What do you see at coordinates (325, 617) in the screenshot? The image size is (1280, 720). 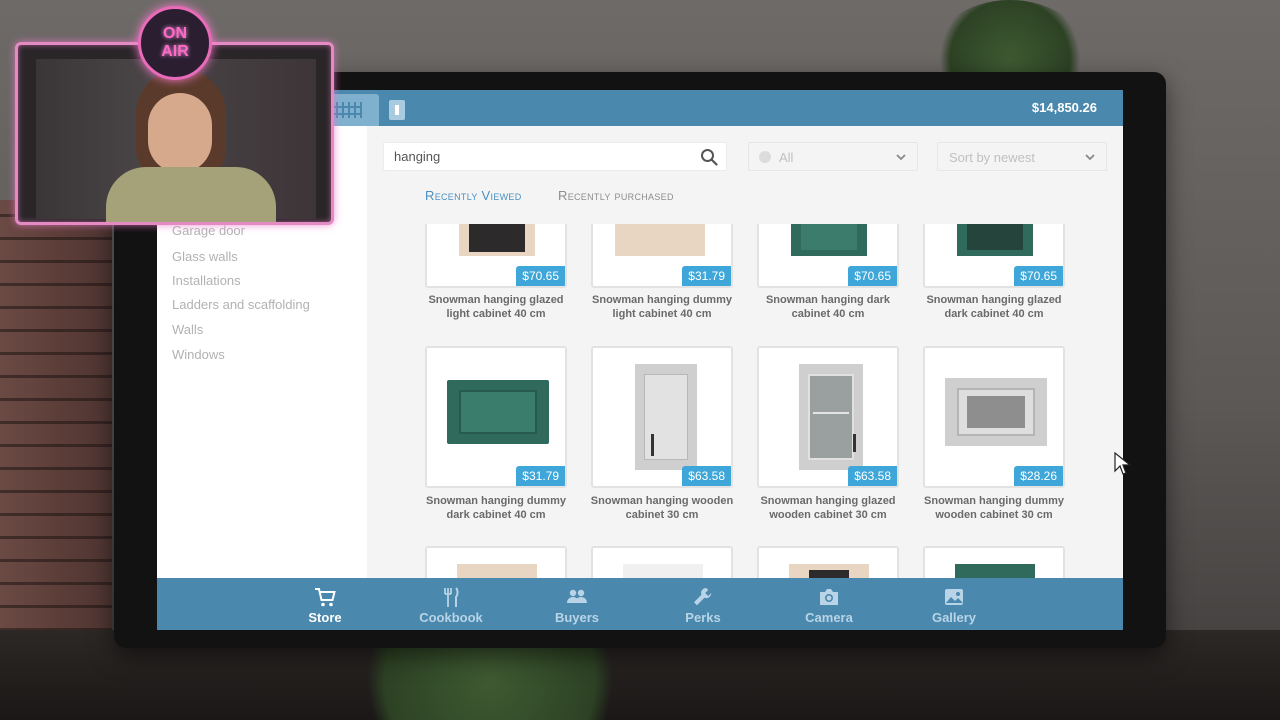 I see `nav-label: Store` at bounding box center [325, 617].